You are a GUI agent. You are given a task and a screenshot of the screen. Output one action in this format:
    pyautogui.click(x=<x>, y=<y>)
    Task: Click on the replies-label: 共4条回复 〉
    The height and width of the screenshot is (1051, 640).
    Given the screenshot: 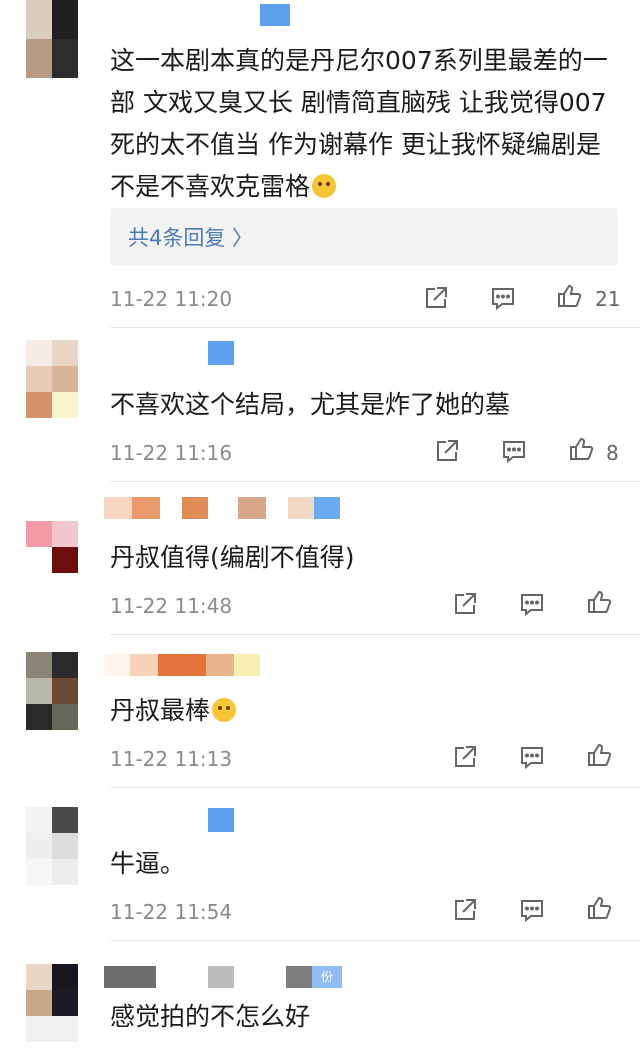 What is the action you would take?
    pyautogui.click(x=191, y=238)
    